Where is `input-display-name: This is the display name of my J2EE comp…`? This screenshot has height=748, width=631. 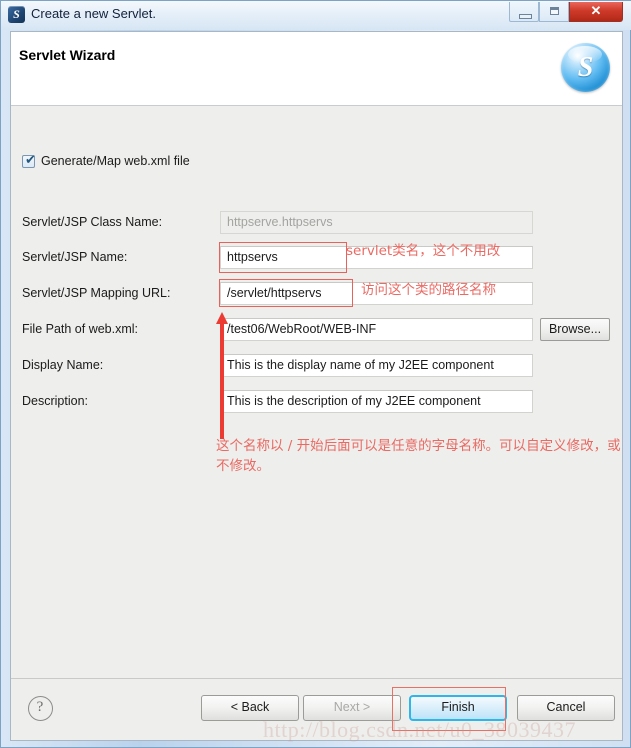 input-display-name: This is the display name of my J2EE comp… is located at coordinates (376, 365).